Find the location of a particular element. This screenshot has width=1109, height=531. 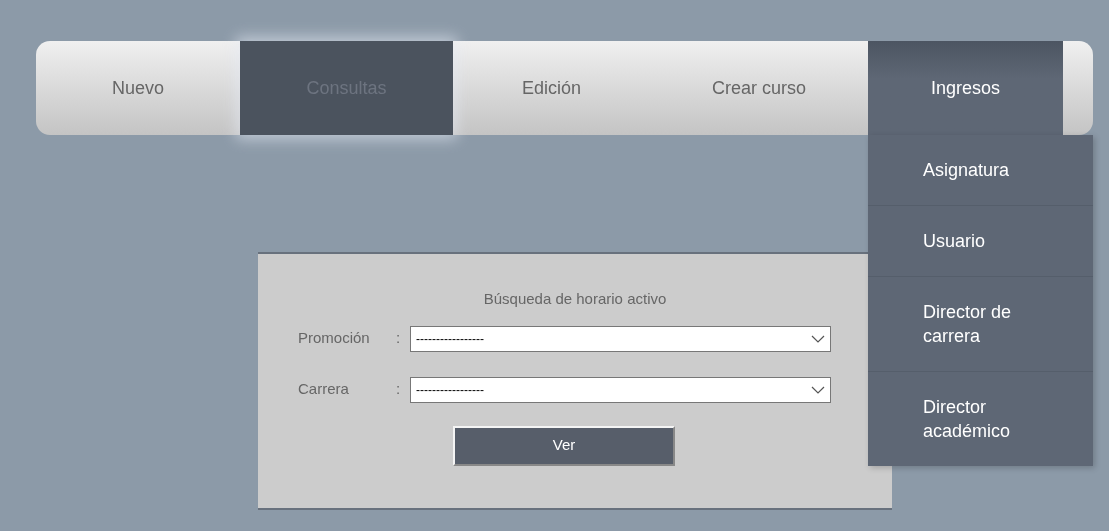

dropdown-item: Asignatura is located at coordinates (980, 170).